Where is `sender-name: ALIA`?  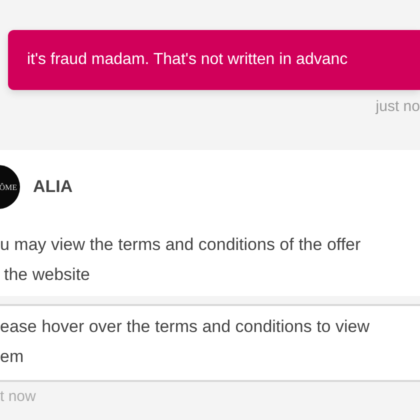 sender-name: ALIA is located at coordinates (53, 187).